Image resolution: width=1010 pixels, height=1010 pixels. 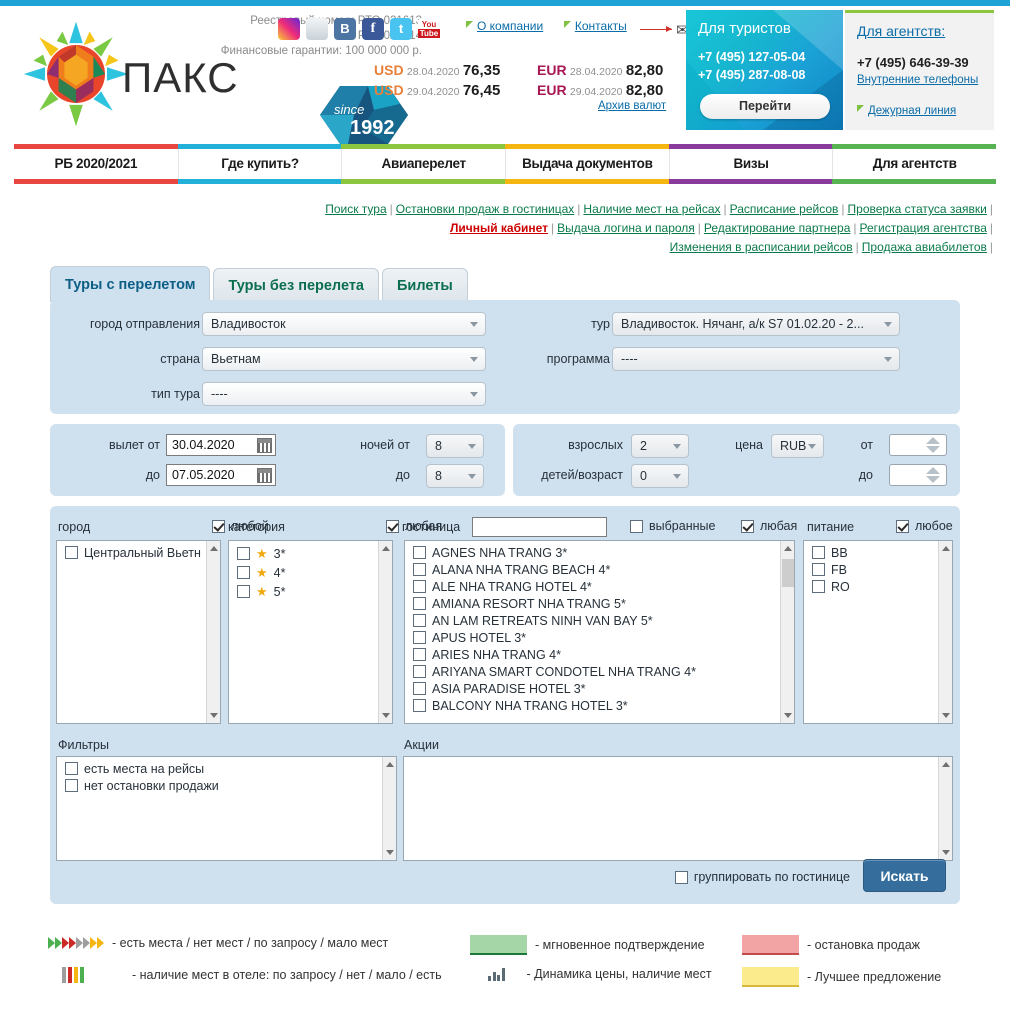 I want to click on currency-archive-link: Архив валют, so click(x=632, y=106).